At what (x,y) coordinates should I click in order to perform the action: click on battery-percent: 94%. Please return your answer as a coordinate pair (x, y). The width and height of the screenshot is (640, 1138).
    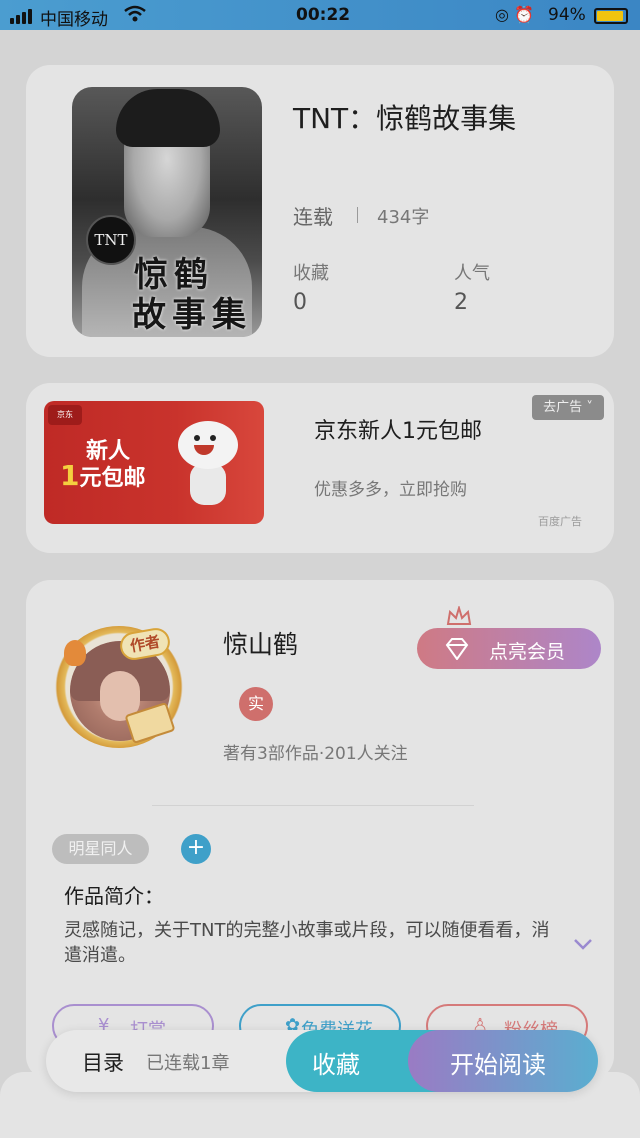
    Looking at the image, I should click on (567, 15).